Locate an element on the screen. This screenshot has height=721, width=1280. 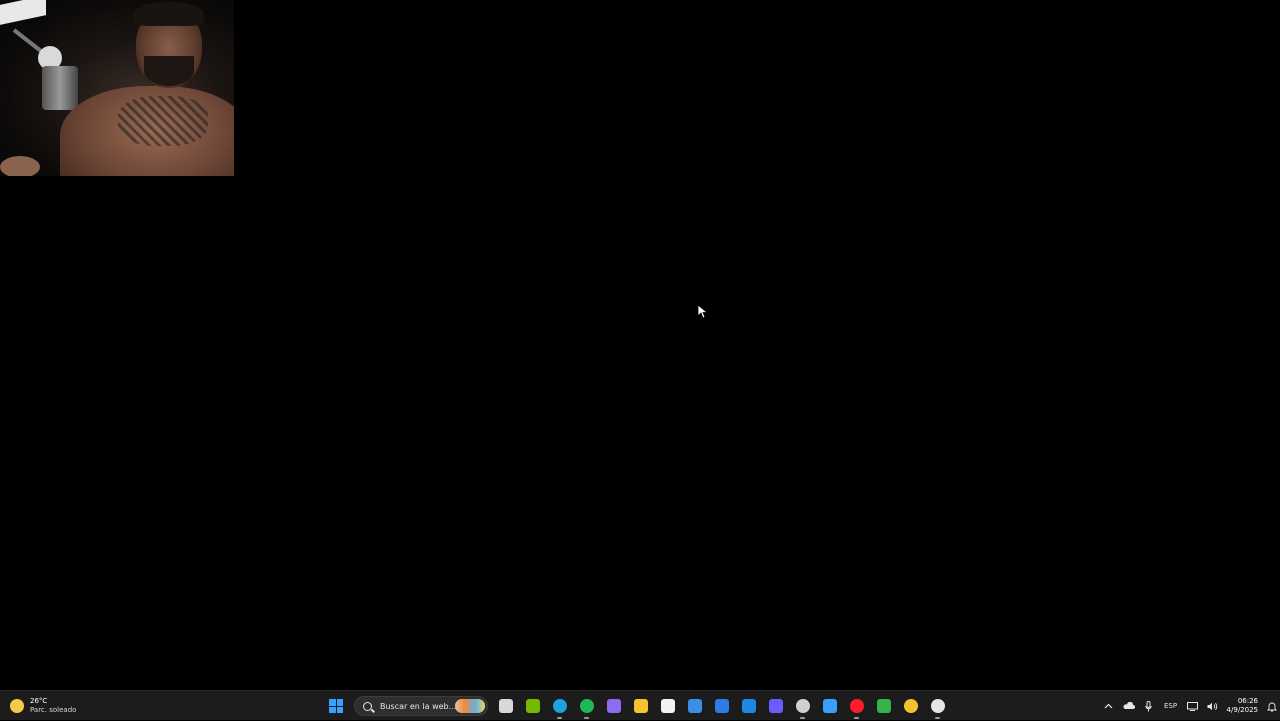
taskbar-app-nvidia is located at coordinates (532, 706).